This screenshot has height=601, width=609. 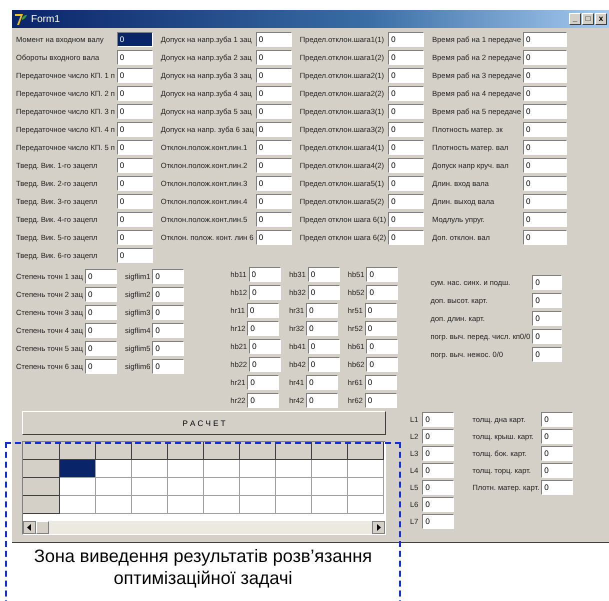 What do you see at coordinates (601, 19) in the screenshot?
I see `window-control-button: x` at bounding box center [601, 19].